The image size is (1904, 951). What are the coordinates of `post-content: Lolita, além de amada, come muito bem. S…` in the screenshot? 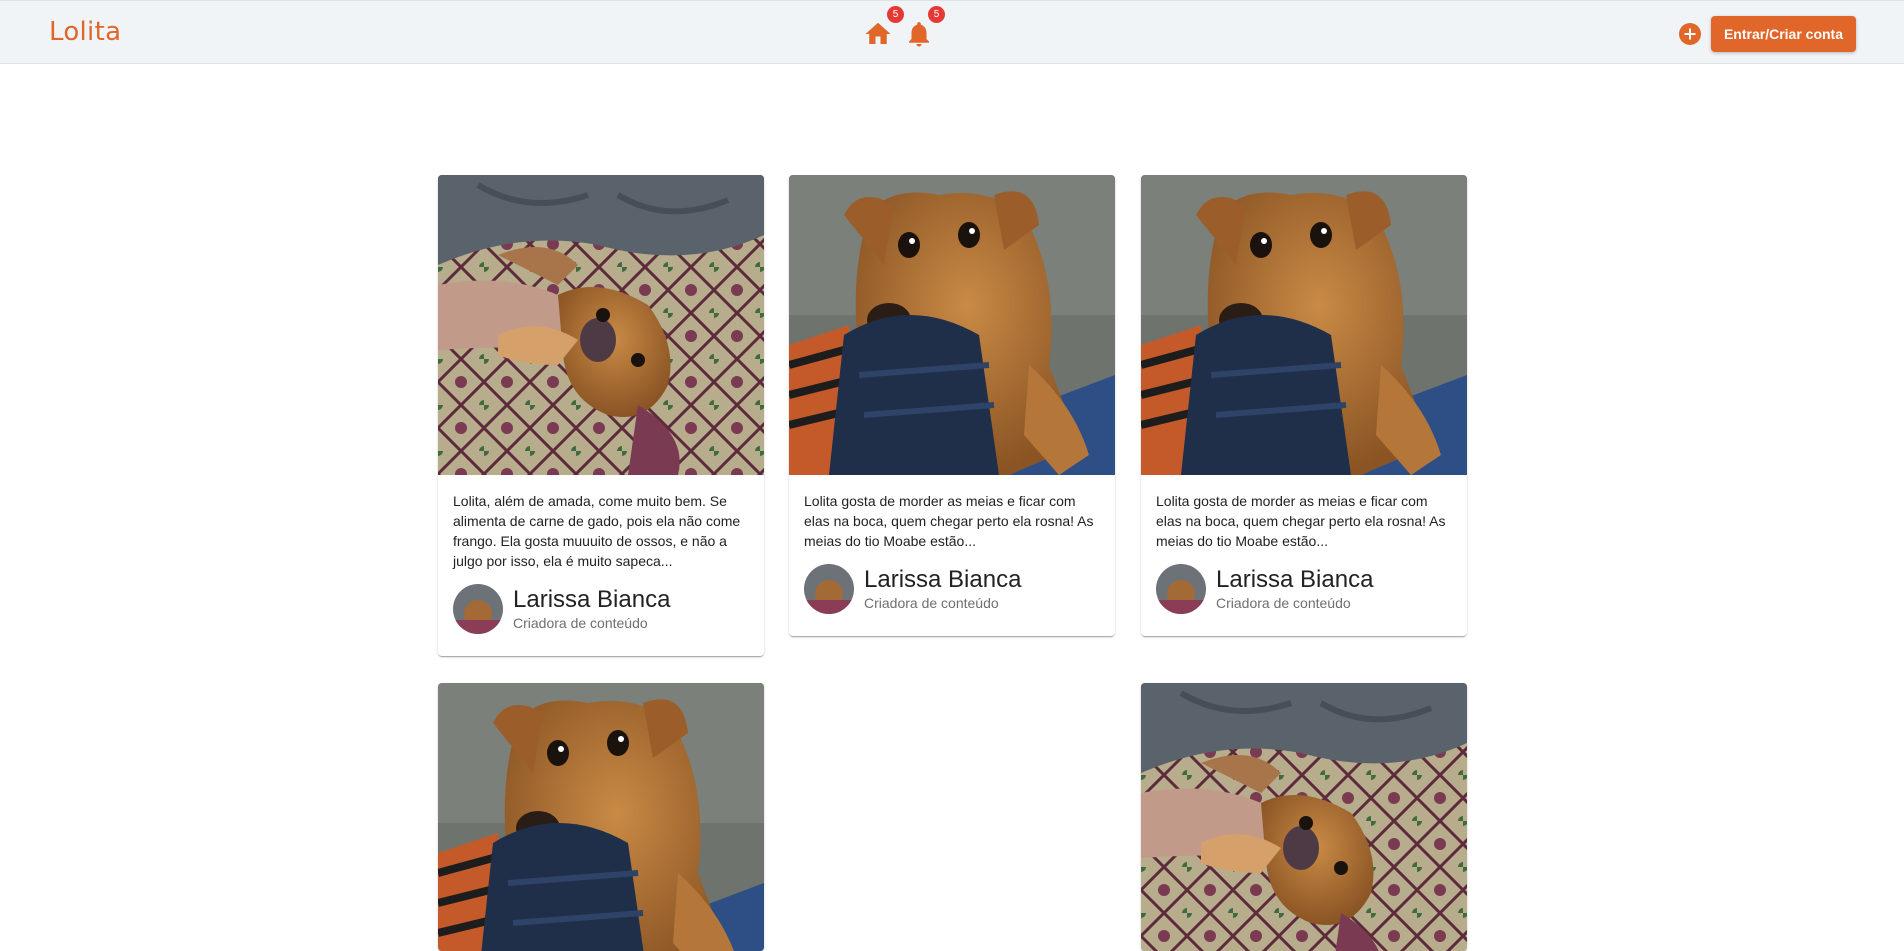 It's located at (601, 565).